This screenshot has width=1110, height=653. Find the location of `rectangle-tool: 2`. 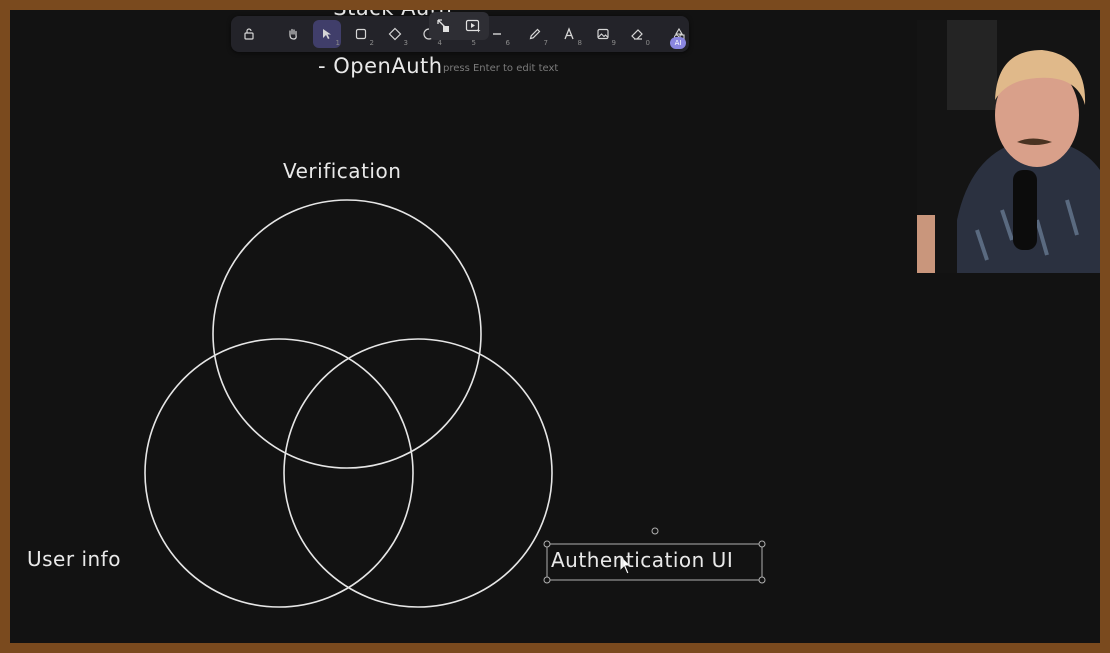

rectangle-tool: 2 is located at coordinates (361, 34).